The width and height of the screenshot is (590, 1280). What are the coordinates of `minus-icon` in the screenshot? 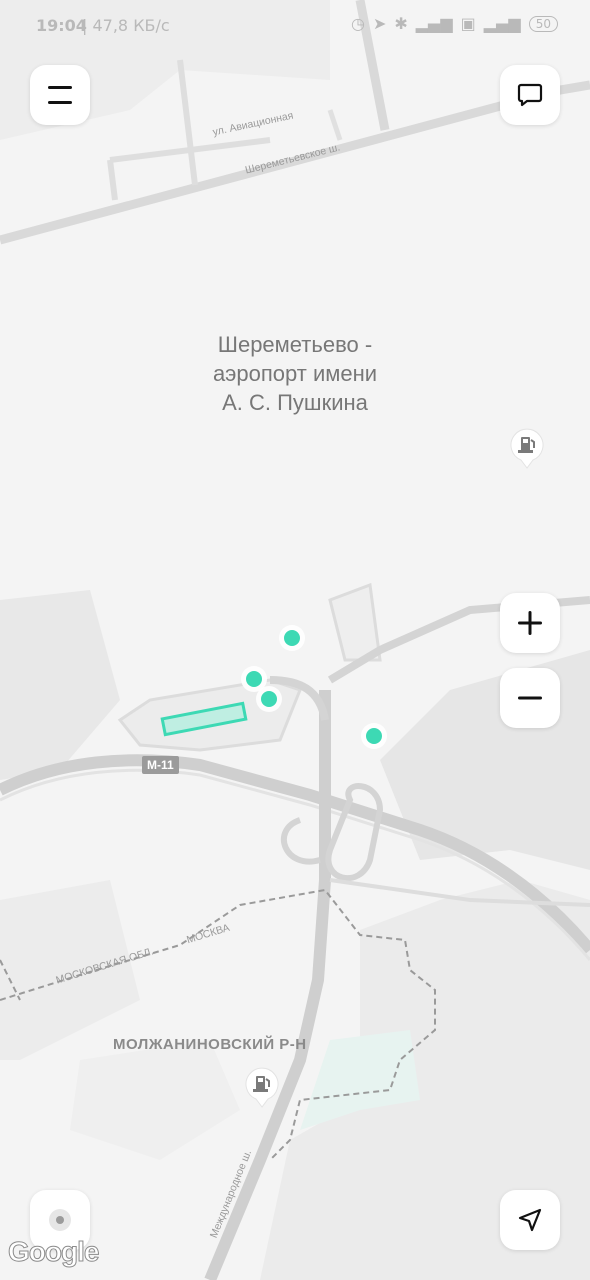 It's located at (530, 698).